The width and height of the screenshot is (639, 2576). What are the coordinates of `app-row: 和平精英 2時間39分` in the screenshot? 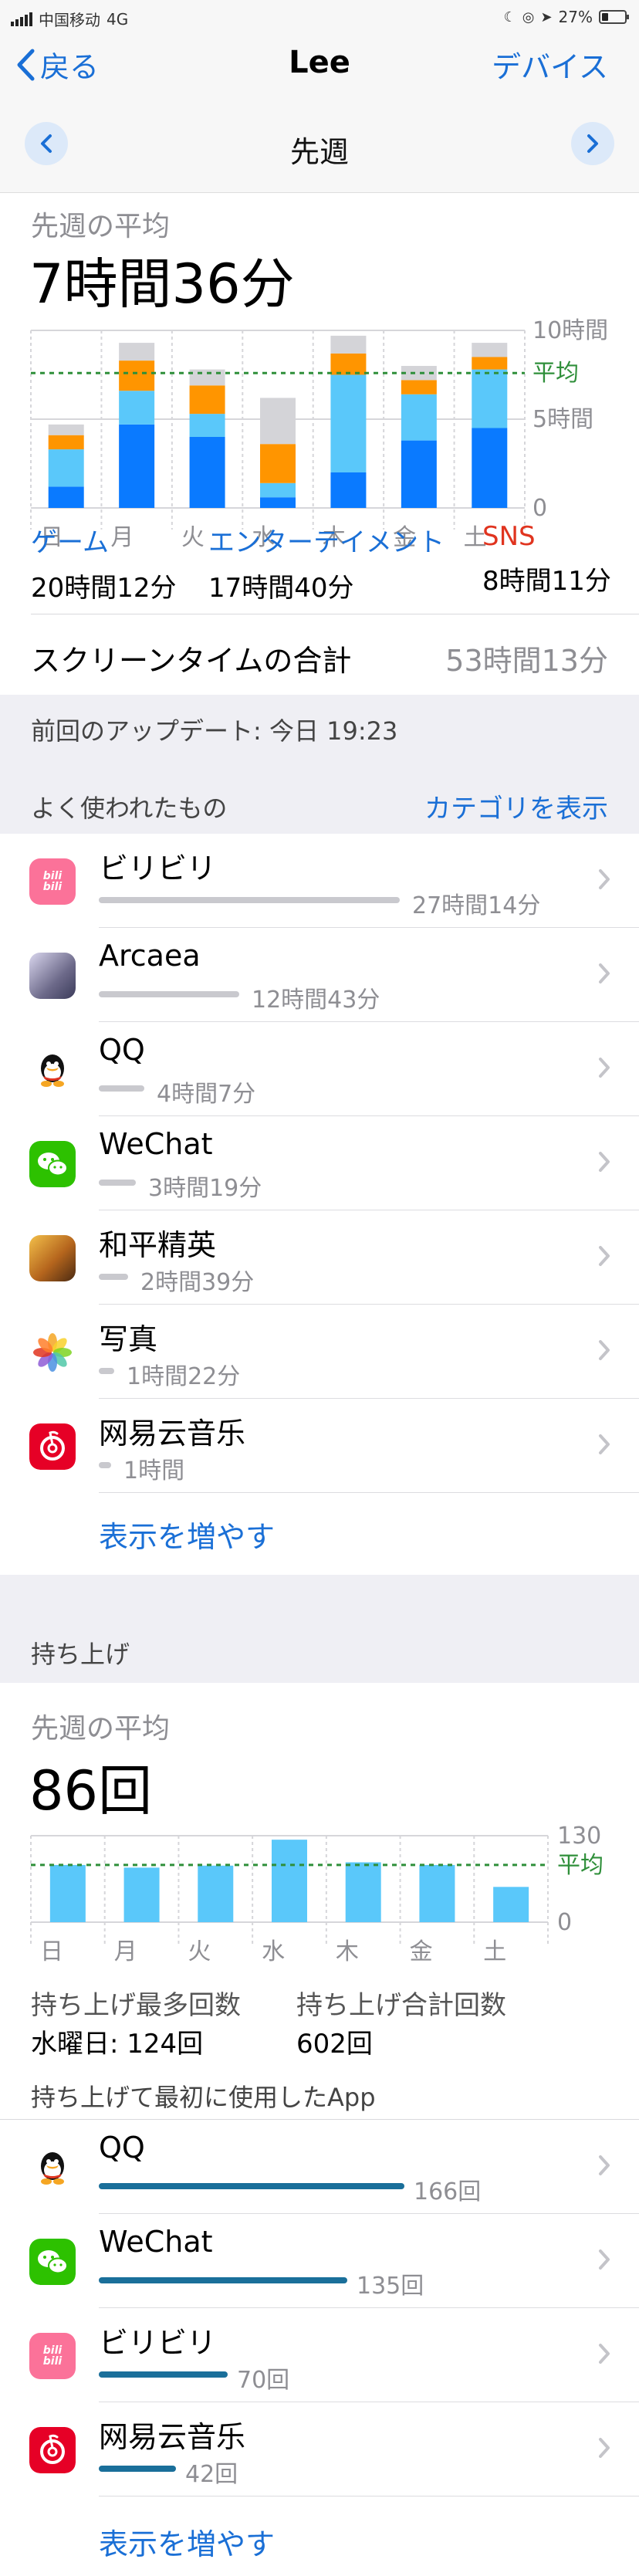 It's located at (319, 1257).